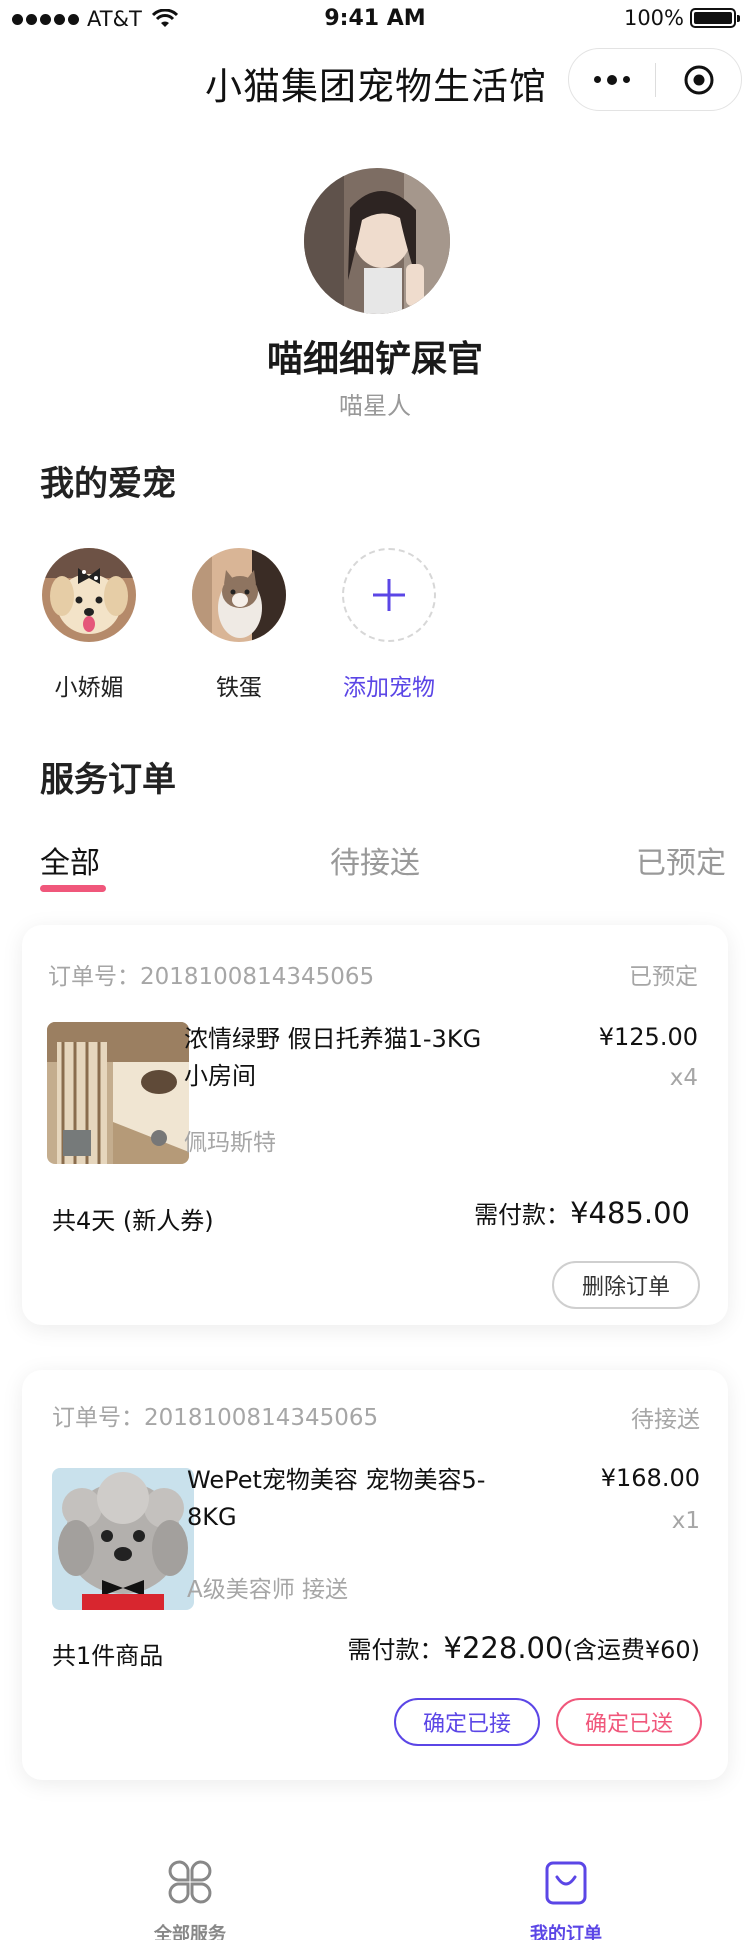 The width and height of the screenshot is (750, 1940). Describe the element at coordinates (374, 359) in the screenshot. I see `user-name: 喵细细铲屎官` at that location.